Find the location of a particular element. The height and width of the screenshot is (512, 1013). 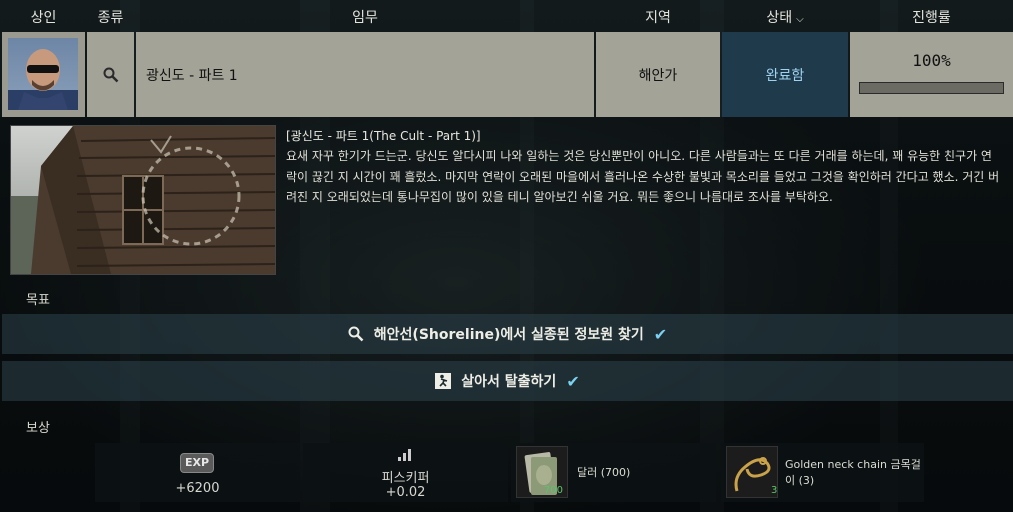

table-header: 상인 종류 임무 지역 상태 ⌵ 진행률 is located at coordinates (506, 16).